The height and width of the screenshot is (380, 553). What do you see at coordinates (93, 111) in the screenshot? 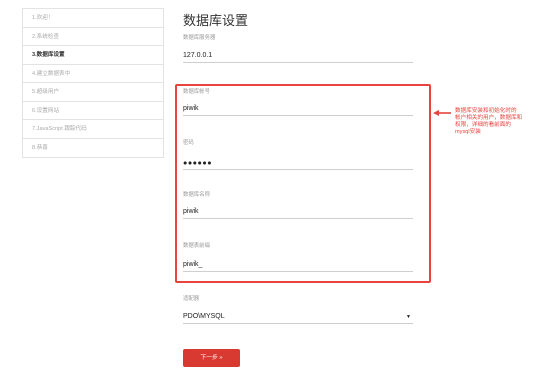
I see `sidebar-item-setup-website: 6.设置网站` at bounding box center [93, 111].